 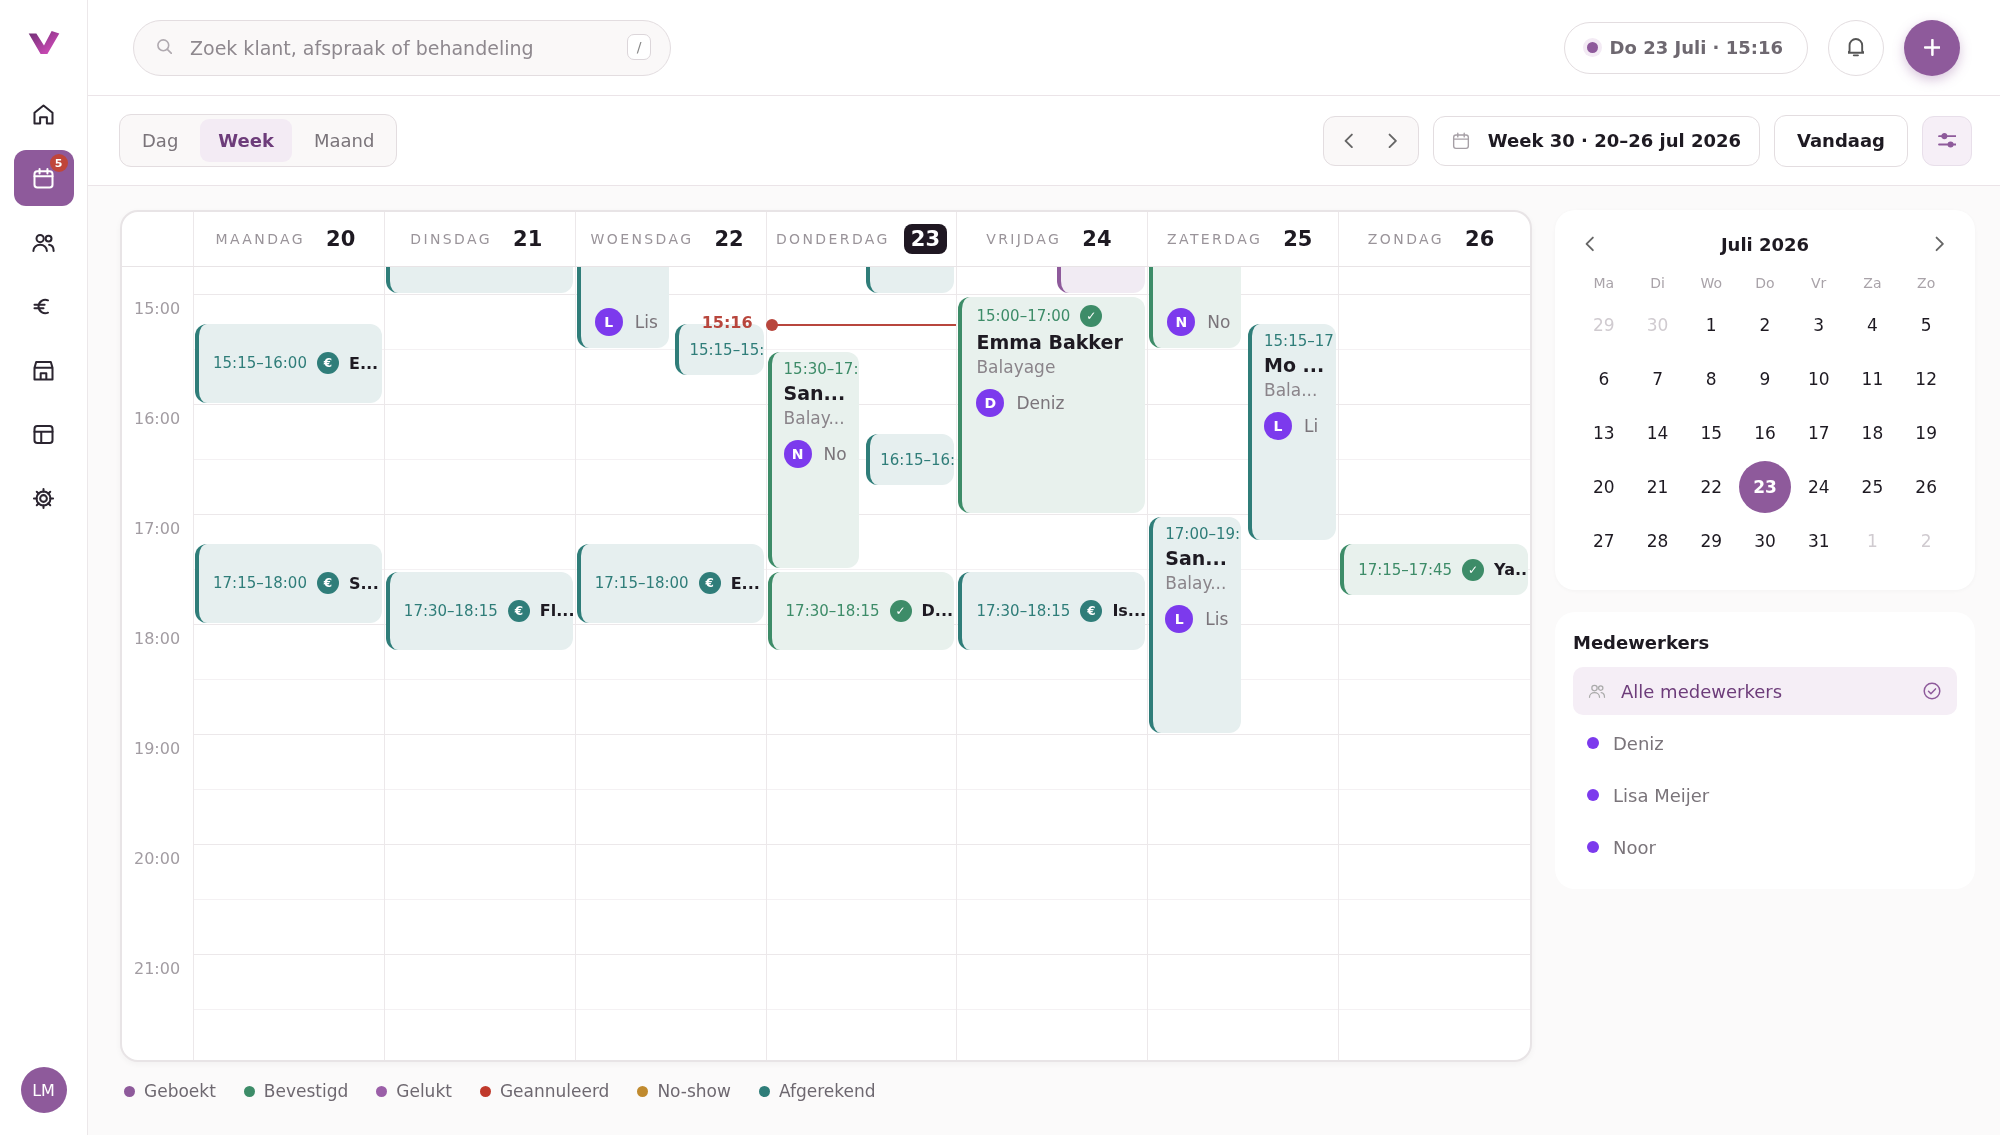 I want to click on user-avatar: LM, so click(x=43, y=1090).